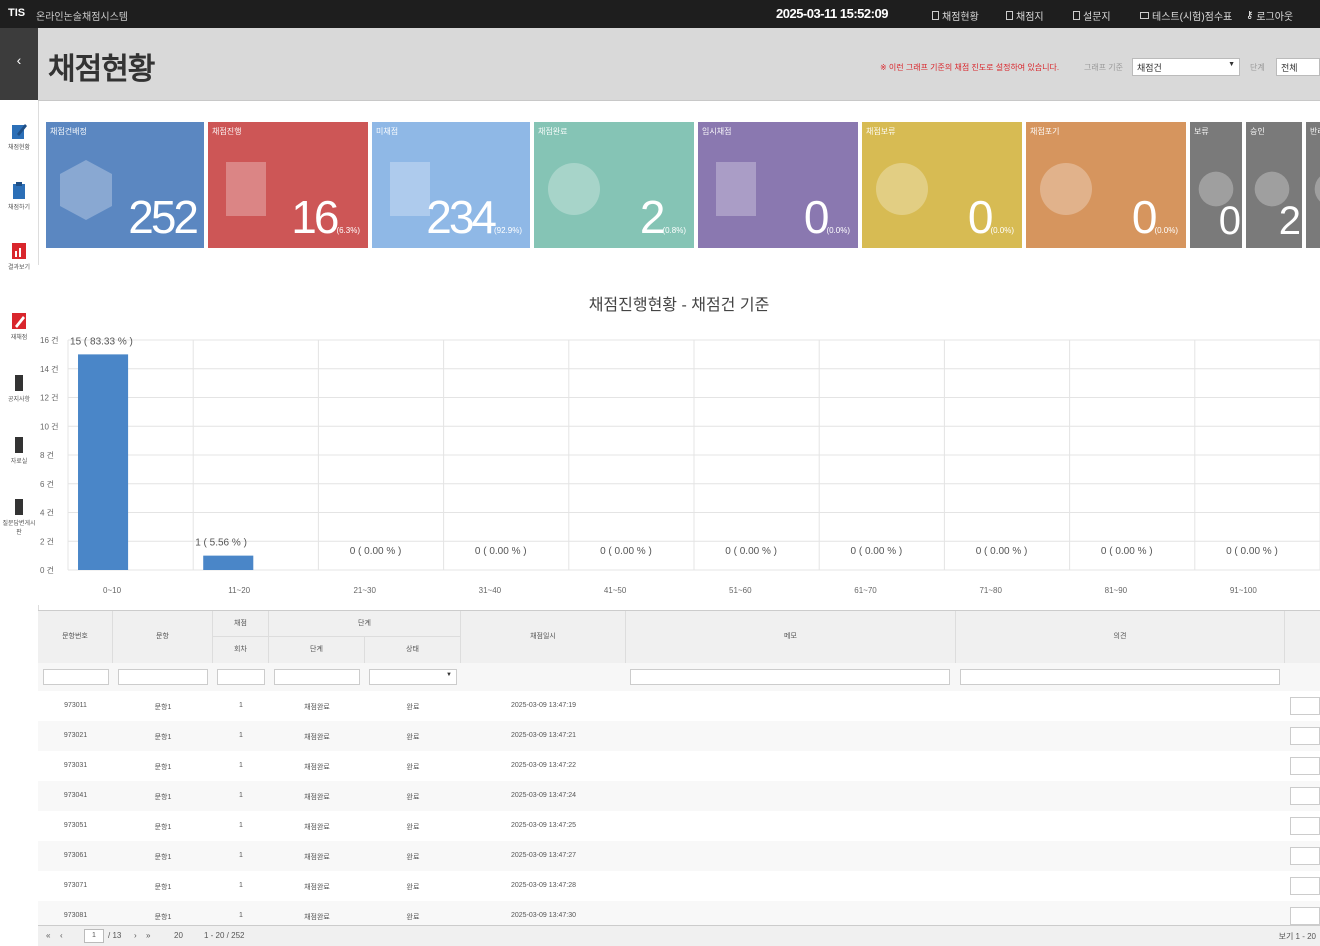 The image size is (1320, 946). I want to click on x-tick-label: 0~10, so click(112, 590).